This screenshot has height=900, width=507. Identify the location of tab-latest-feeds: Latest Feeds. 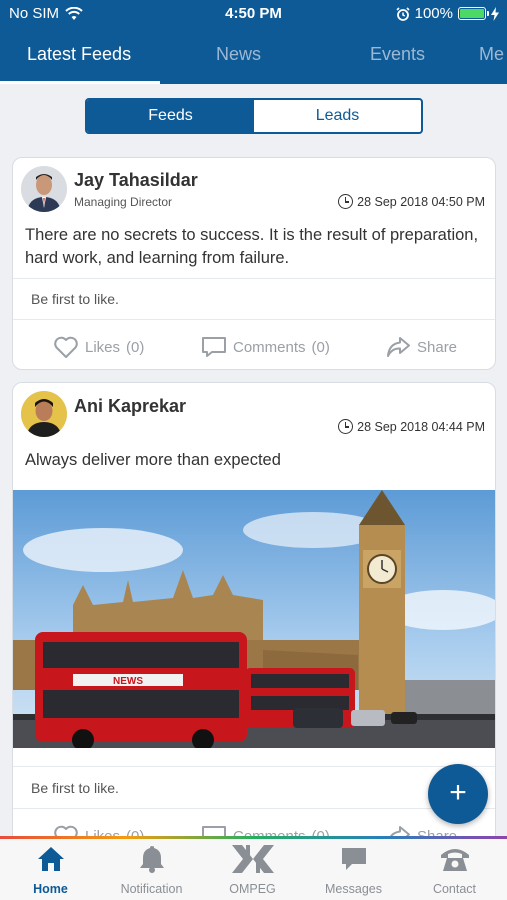
(79, 56).